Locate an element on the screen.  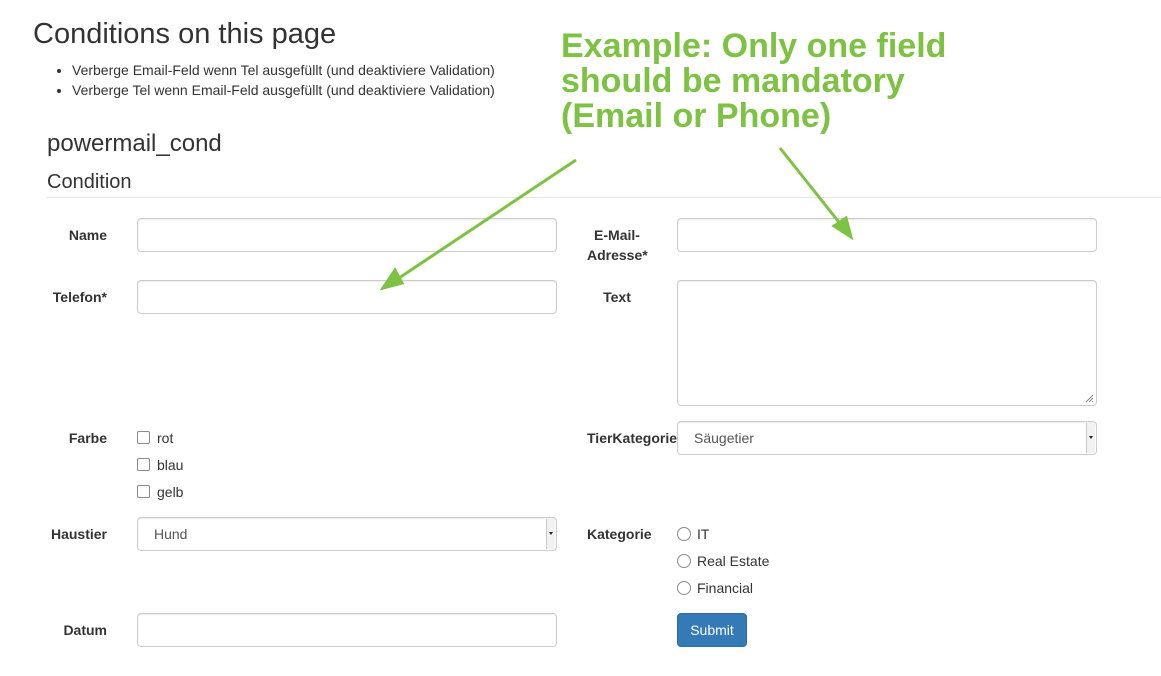
radio-label: Financial is located at coordinates (725, 588).